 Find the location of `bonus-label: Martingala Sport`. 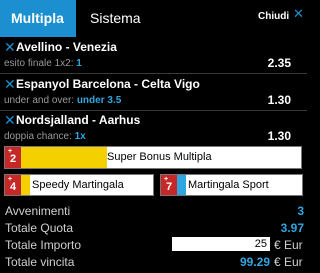

bonus-label: Martingala Sport is located at coordinates (228, 185).